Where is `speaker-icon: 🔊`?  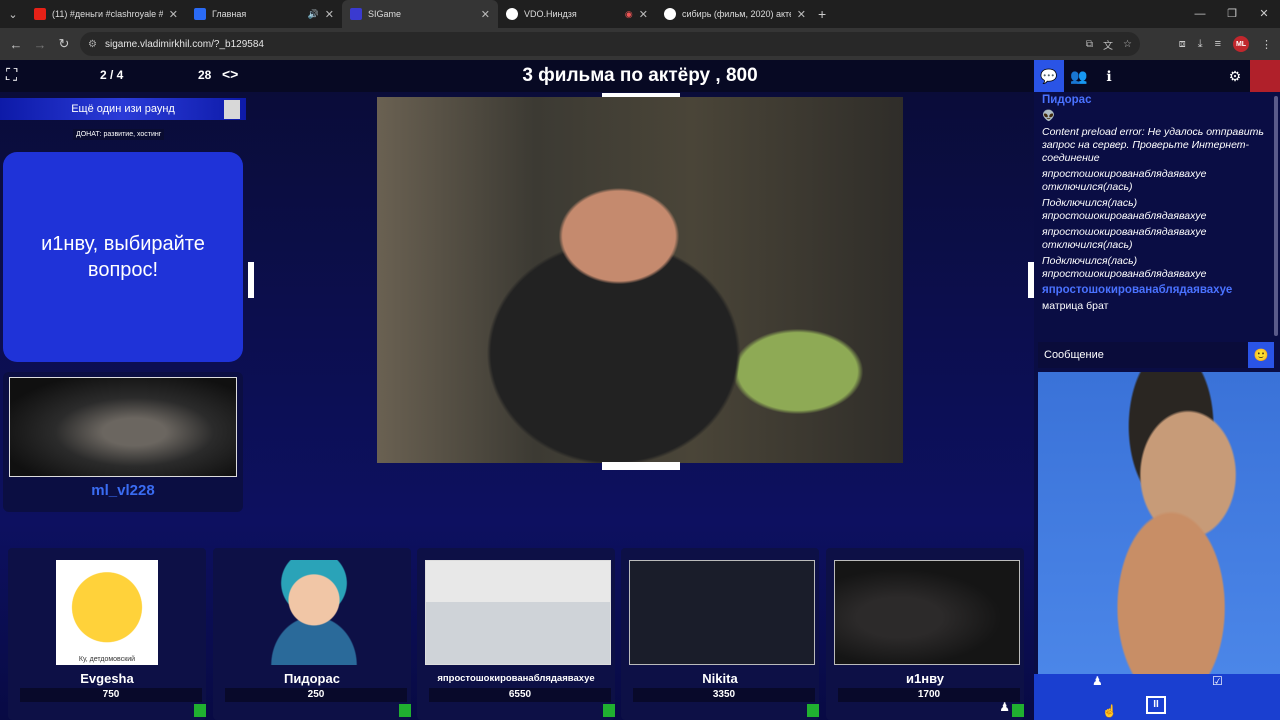
speaker-icon: 🔊 is located at coordinates (313, 14).